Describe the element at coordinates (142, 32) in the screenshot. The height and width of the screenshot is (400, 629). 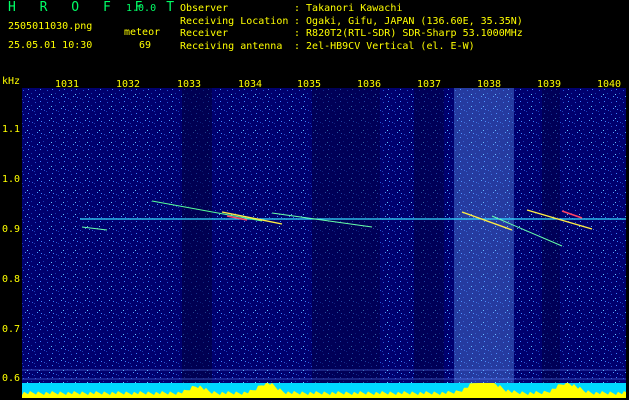
I see `meteor-label: meteor` at that location.